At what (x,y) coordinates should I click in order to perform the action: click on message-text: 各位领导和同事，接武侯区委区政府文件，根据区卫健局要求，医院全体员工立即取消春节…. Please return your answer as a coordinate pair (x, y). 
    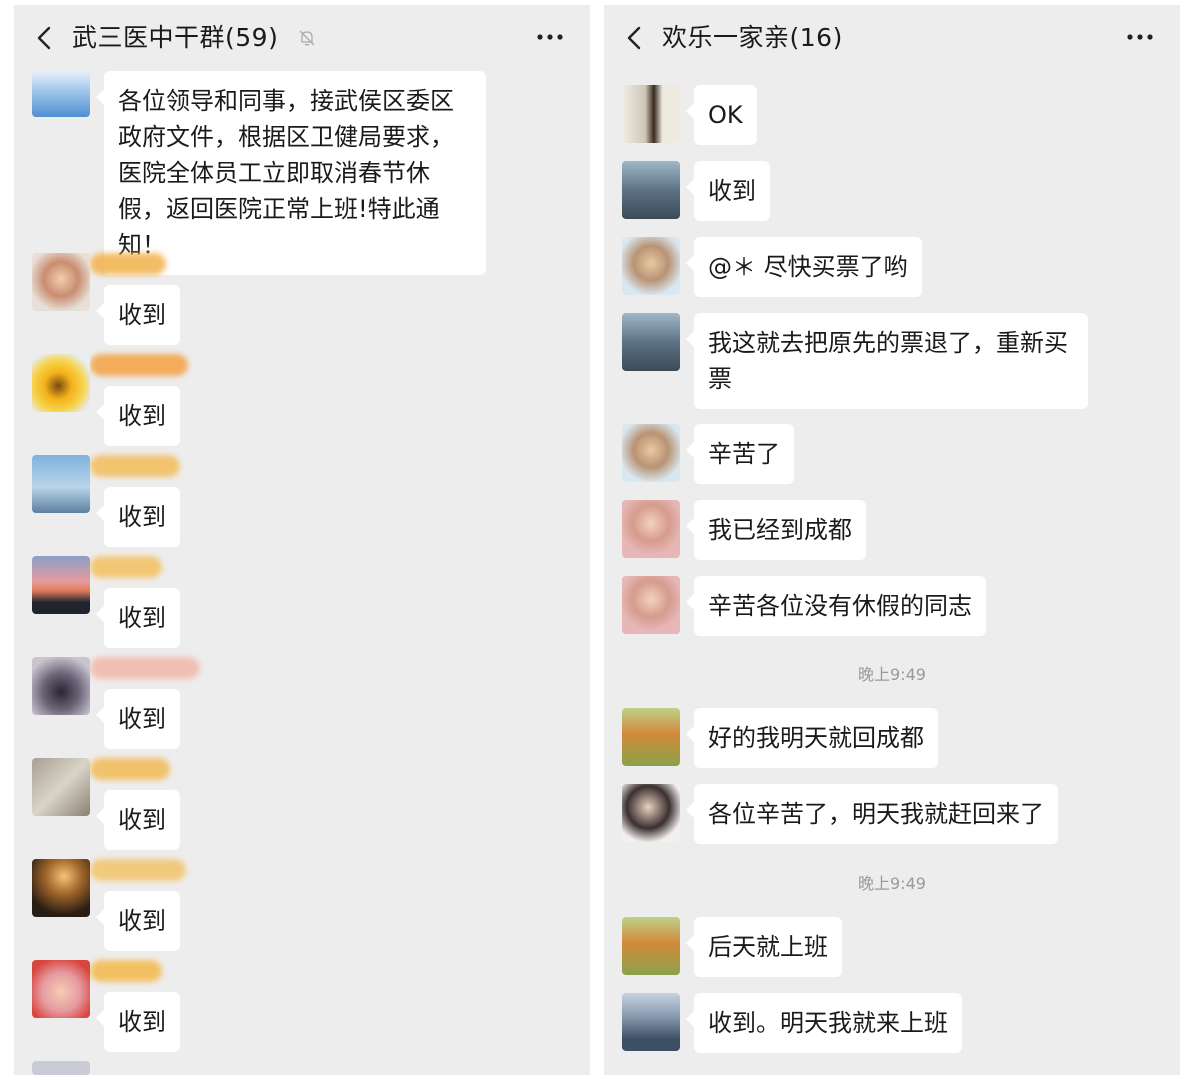
    Looking at the image, I should click on (286, 173).